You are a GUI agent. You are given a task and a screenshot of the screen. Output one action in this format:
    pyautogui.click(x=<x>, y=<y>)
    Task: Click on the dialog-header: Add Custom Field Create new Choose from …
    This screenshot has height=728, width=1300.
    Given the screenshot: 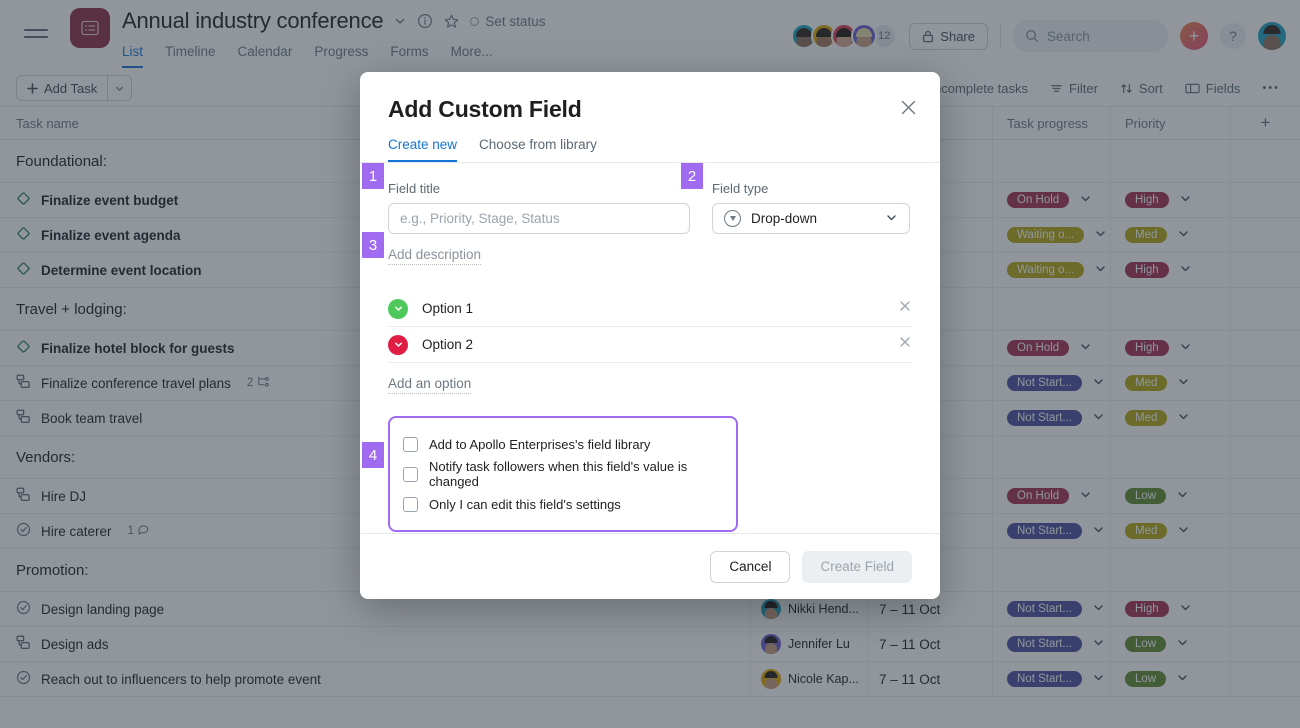 What is the action you would take?
    pyautogui.click(x=650, y=117)
    